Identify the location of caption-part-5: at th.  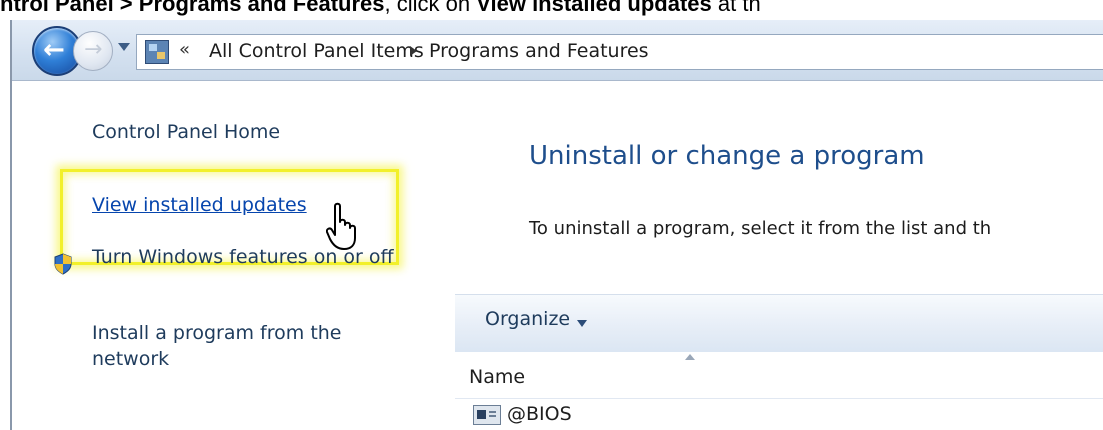
(736, 8).